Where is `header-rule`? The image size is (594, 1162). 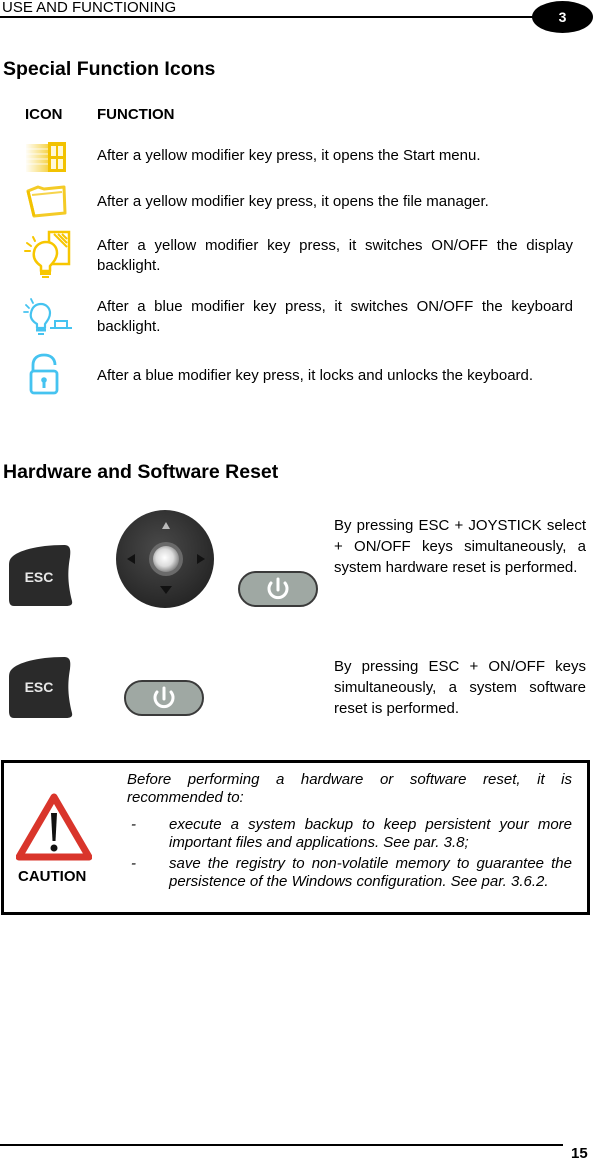
header-rule is located at coordinates (270, 17).